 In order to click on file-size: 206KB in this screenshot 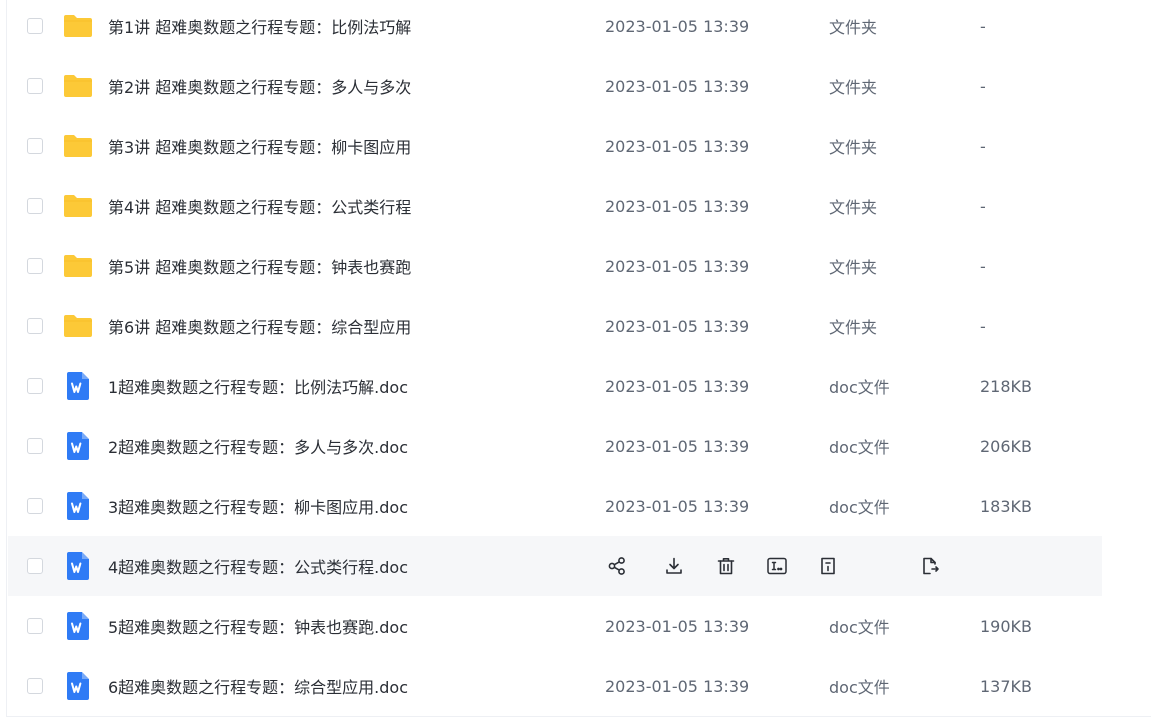, I will do `click(1006, 446)`.